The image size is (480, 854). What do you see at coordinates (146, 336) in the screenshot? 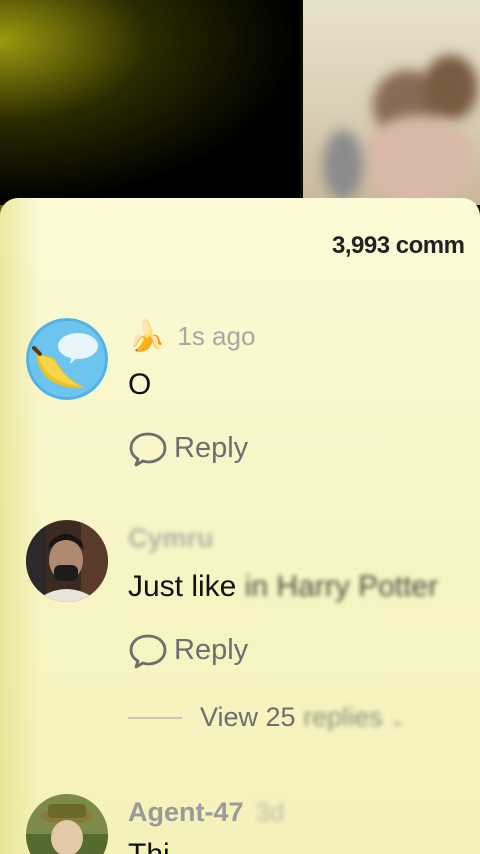
I see `banana-emoji-icon: 🍌` at bounding box center [146, 336].